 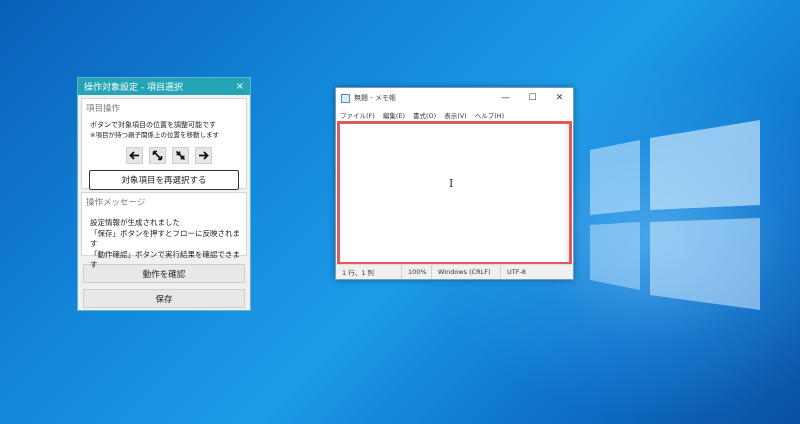 What do you see at coordinates (135, 222) in the screenshot?
I see `message-line: 設定情報が生成されました` at bounding box center [135, 222].